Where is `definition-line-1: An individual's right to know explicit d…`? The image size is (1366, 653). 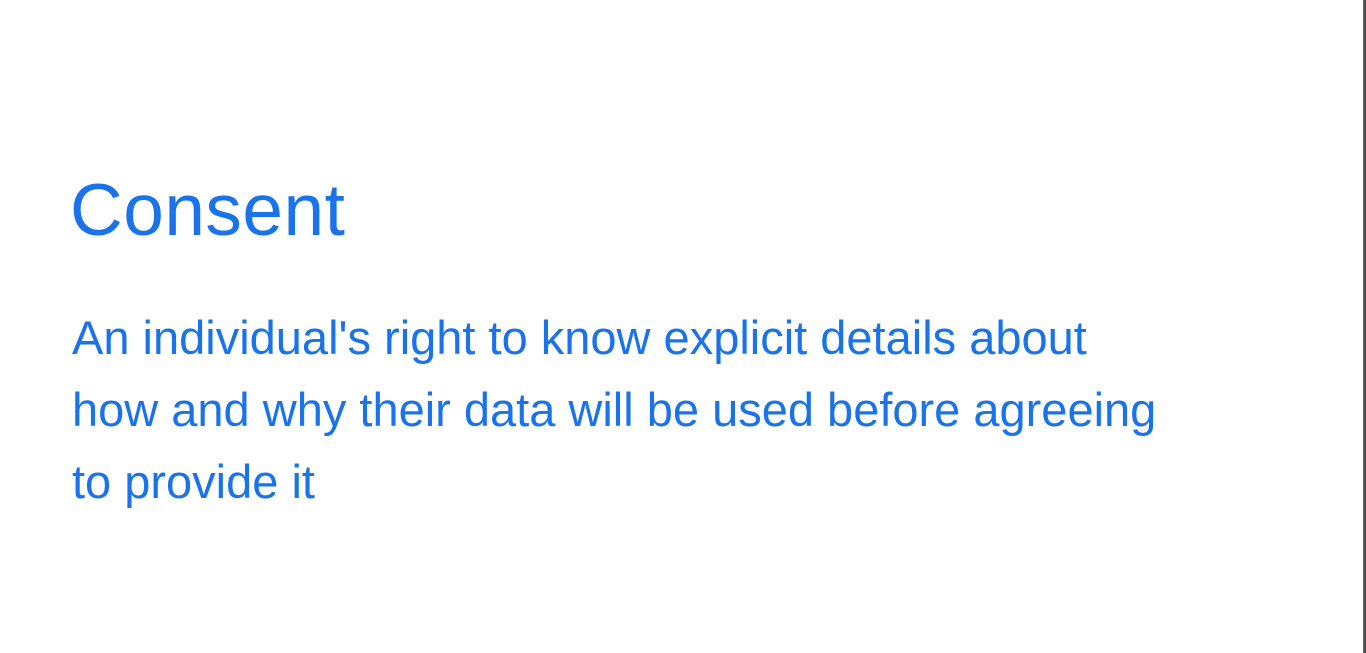
definition-line-1: An individual's right to know explicit d… is located at coordinates (579, 337).